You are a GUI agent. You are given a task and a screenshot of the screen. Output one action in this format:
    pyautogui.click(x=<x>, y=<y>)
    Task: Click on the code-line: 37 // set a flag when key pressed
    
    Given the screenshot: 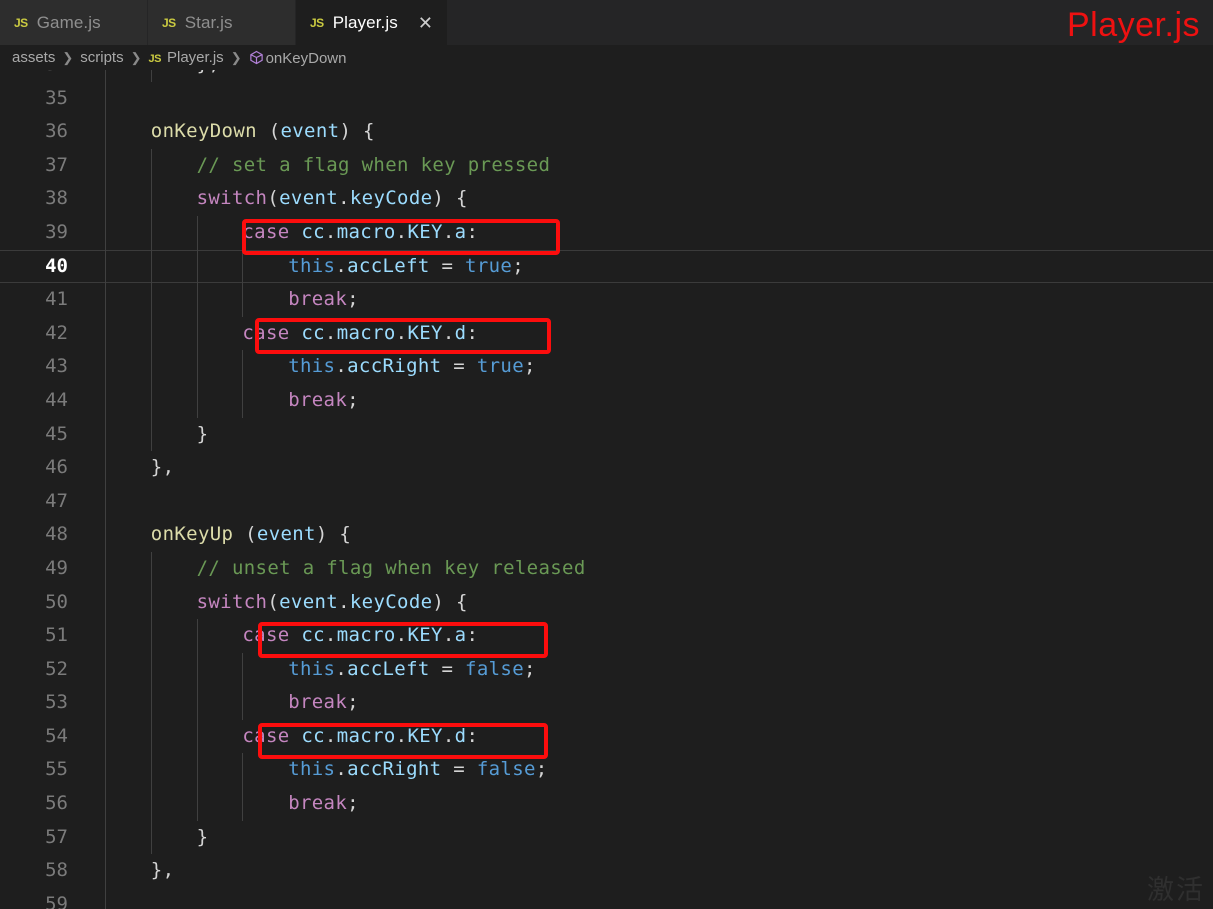 What is the action you would take?
    pyautogui.click(x=606, y=165)
    